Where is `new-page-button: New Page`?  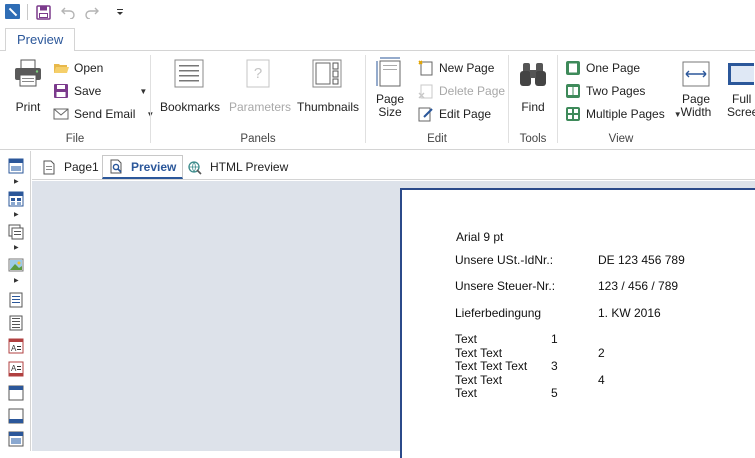 new-page-button: New Page is located at coordinates (456, 68).